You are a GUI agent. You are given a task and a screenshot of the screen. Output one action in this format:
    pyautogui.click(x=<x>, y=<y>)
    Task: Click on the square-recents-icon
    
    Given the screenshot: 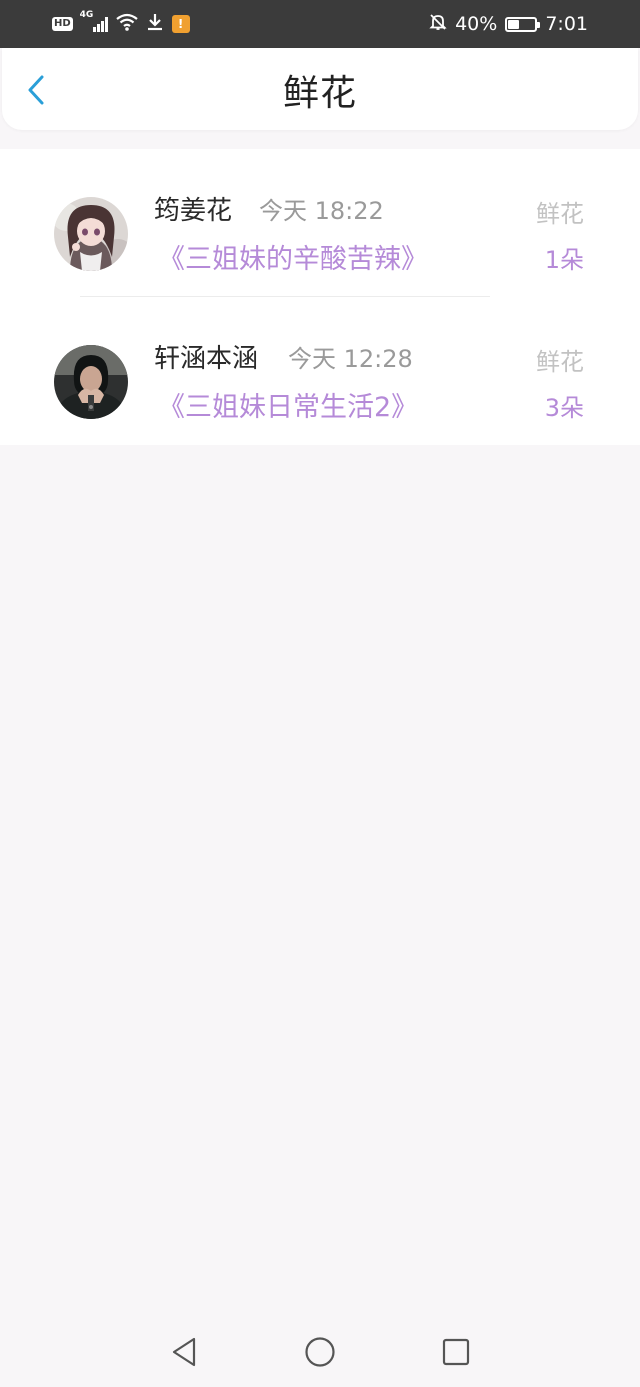 What is the action you would take?
    pyautogui.click(x=456, y=1351)
    